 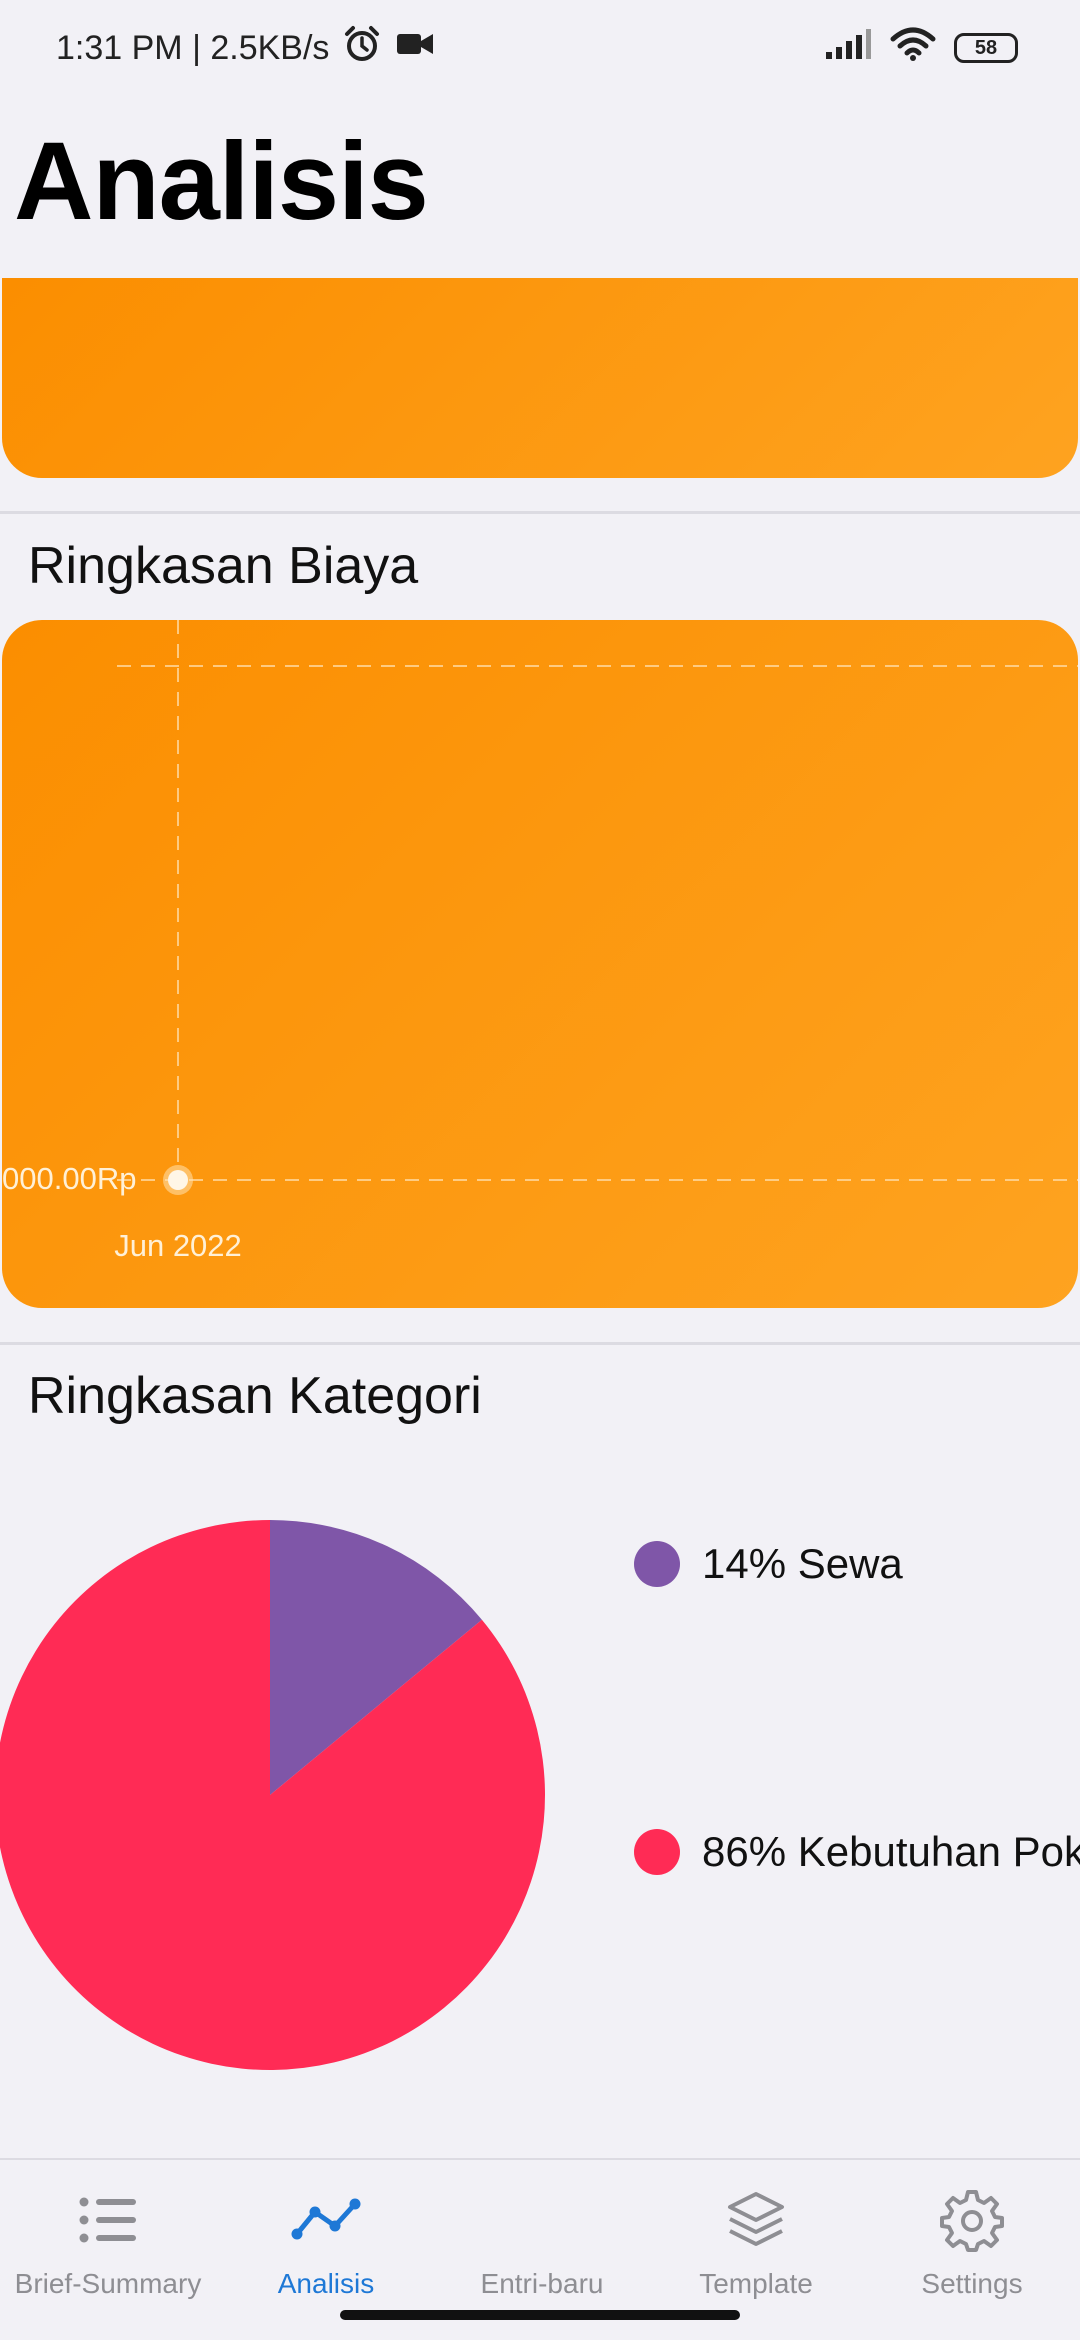 I want to click on category-summary-title: Ringkasan Kategori, so click(x=255, y=1396).